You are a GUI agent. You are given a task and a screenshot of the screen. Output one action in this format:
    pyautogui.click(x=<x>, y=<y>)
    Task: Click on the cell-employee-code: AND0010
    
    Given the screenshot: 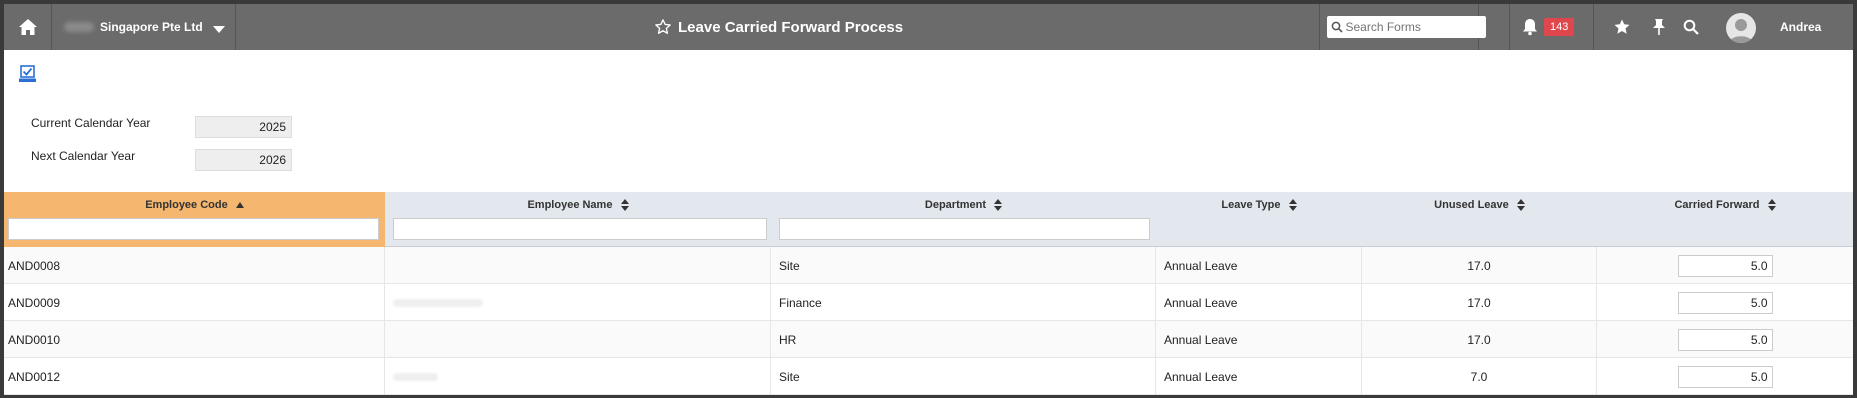 What is the action you would take?
    pyautogui.click(x=194, y=339)
    